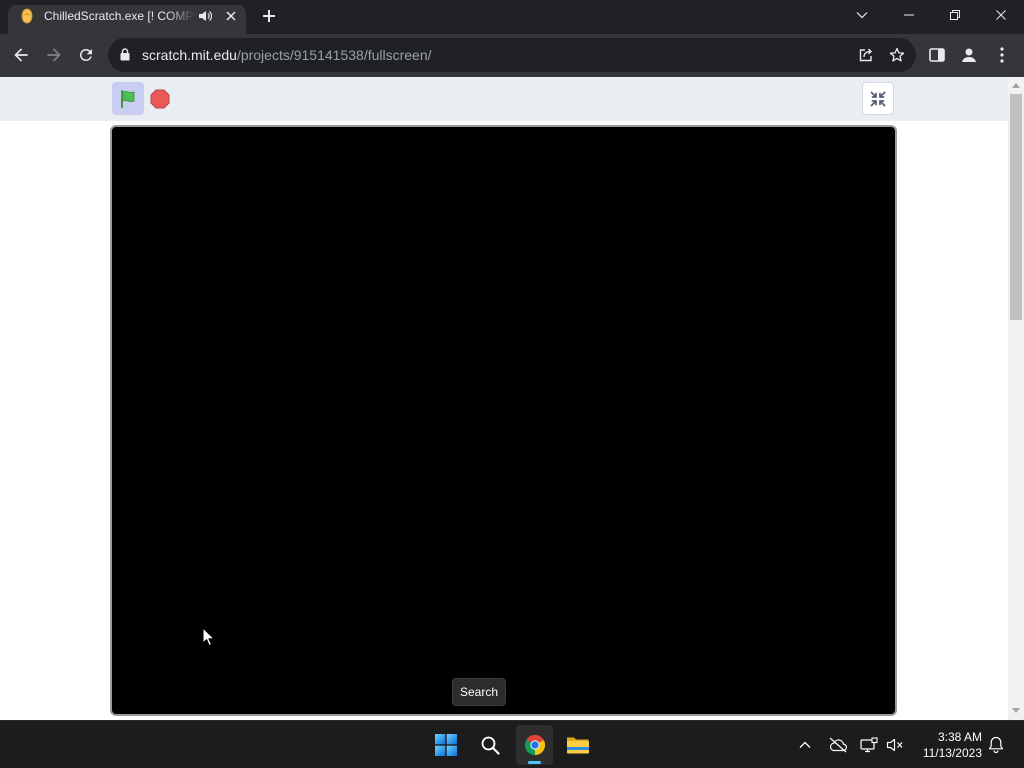  I want to click on scroll-up-arrow-icon, so click(1016, 85).